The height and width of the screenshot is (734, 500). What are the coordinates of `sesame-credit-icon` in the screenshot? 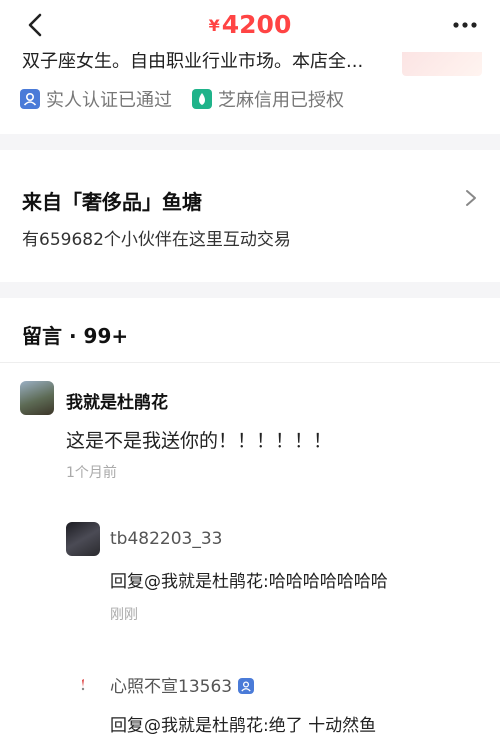 It's located at (202, 99).